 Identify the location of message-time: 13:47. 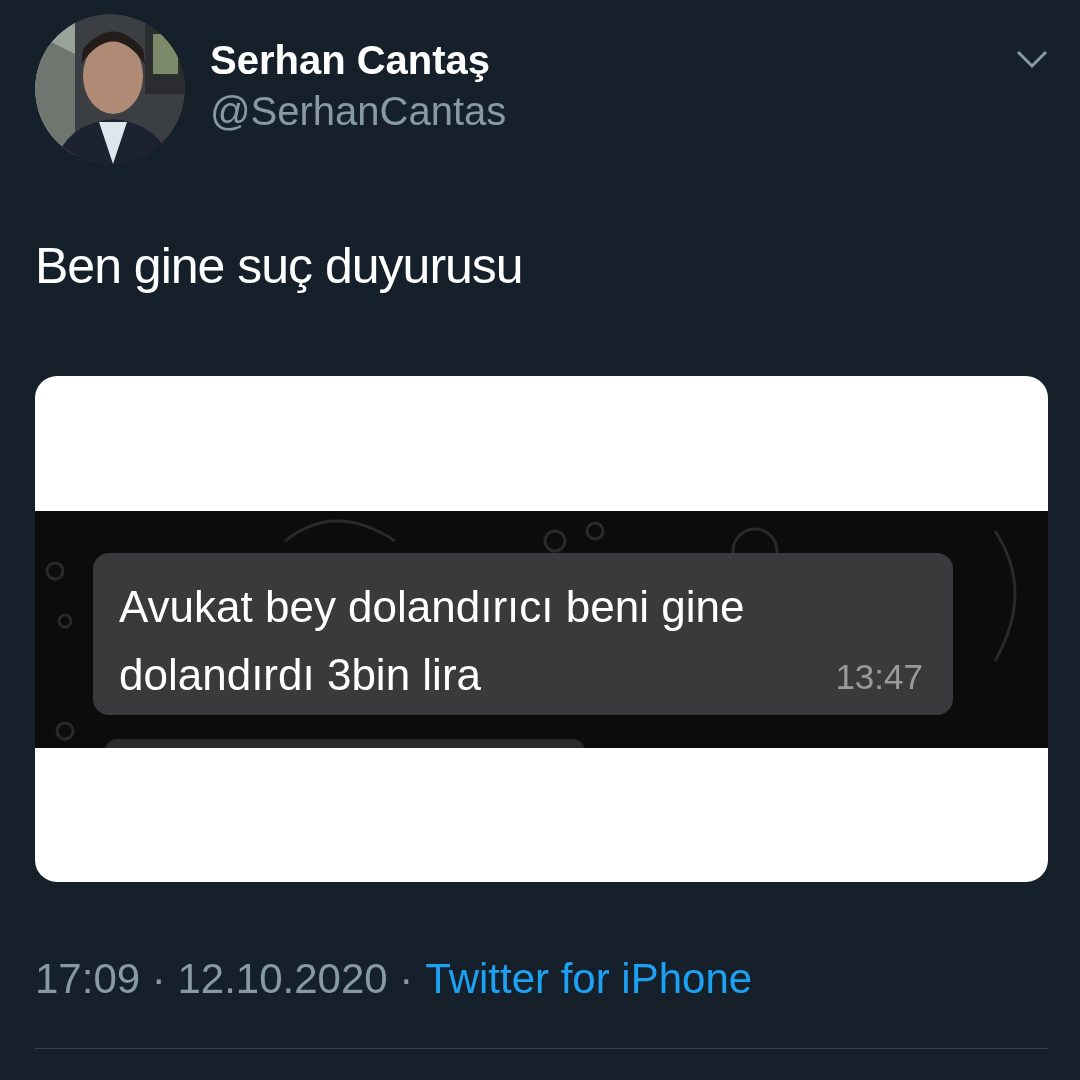
(879, 676).